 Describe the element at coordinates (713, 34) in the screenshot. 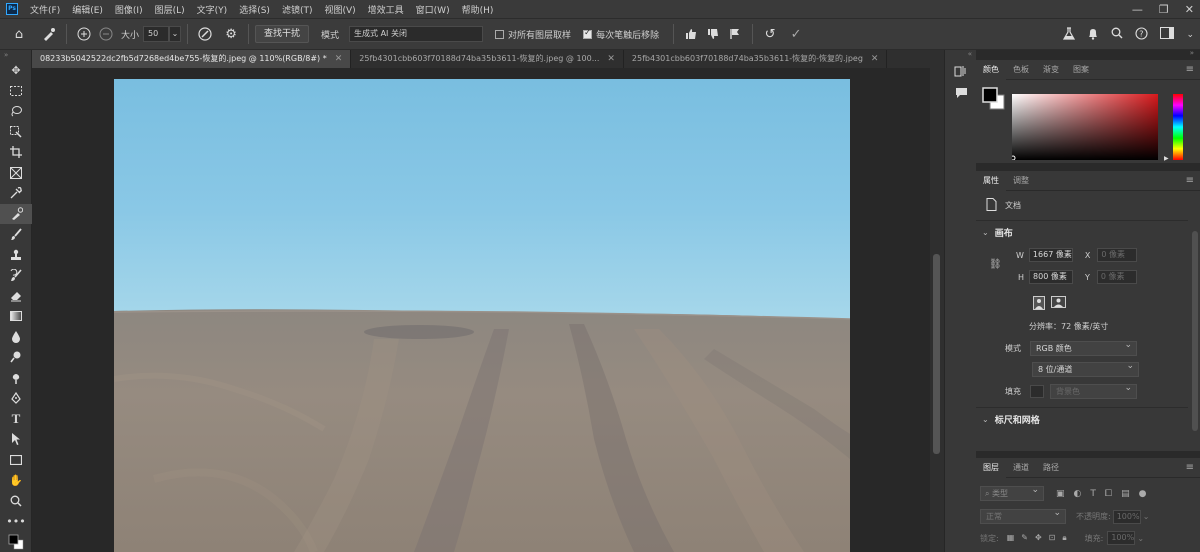

I see `thumbs-down-icon` at that location.